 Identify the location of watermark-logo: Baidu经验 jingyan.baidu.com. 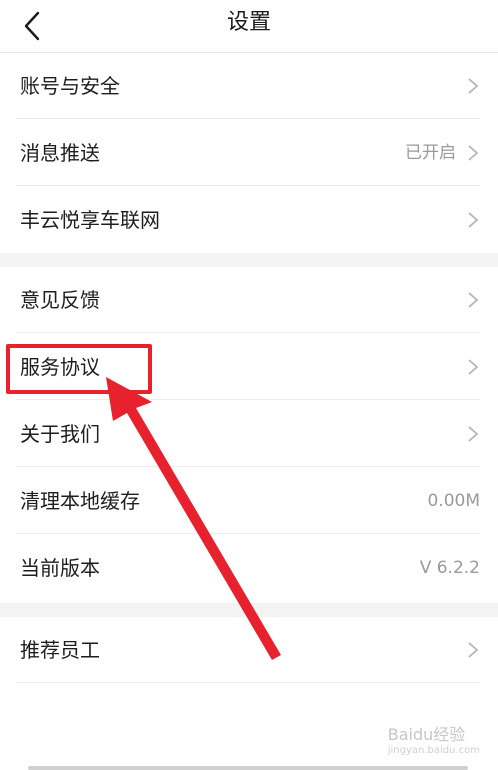
(434, 738).